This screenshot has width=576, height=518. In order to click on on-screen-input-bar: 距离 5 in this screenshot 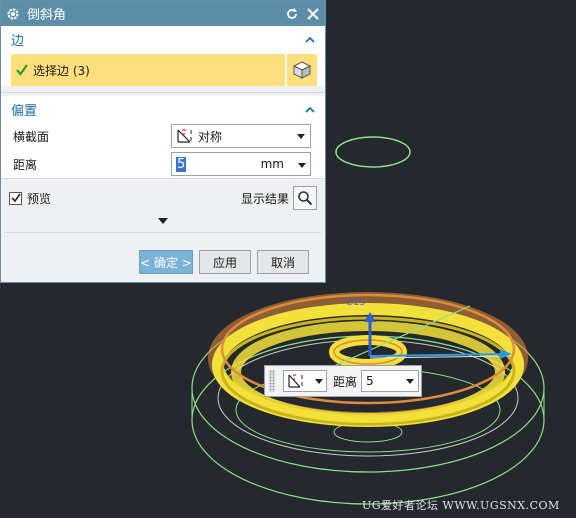, I will do `click(343, 381)`.